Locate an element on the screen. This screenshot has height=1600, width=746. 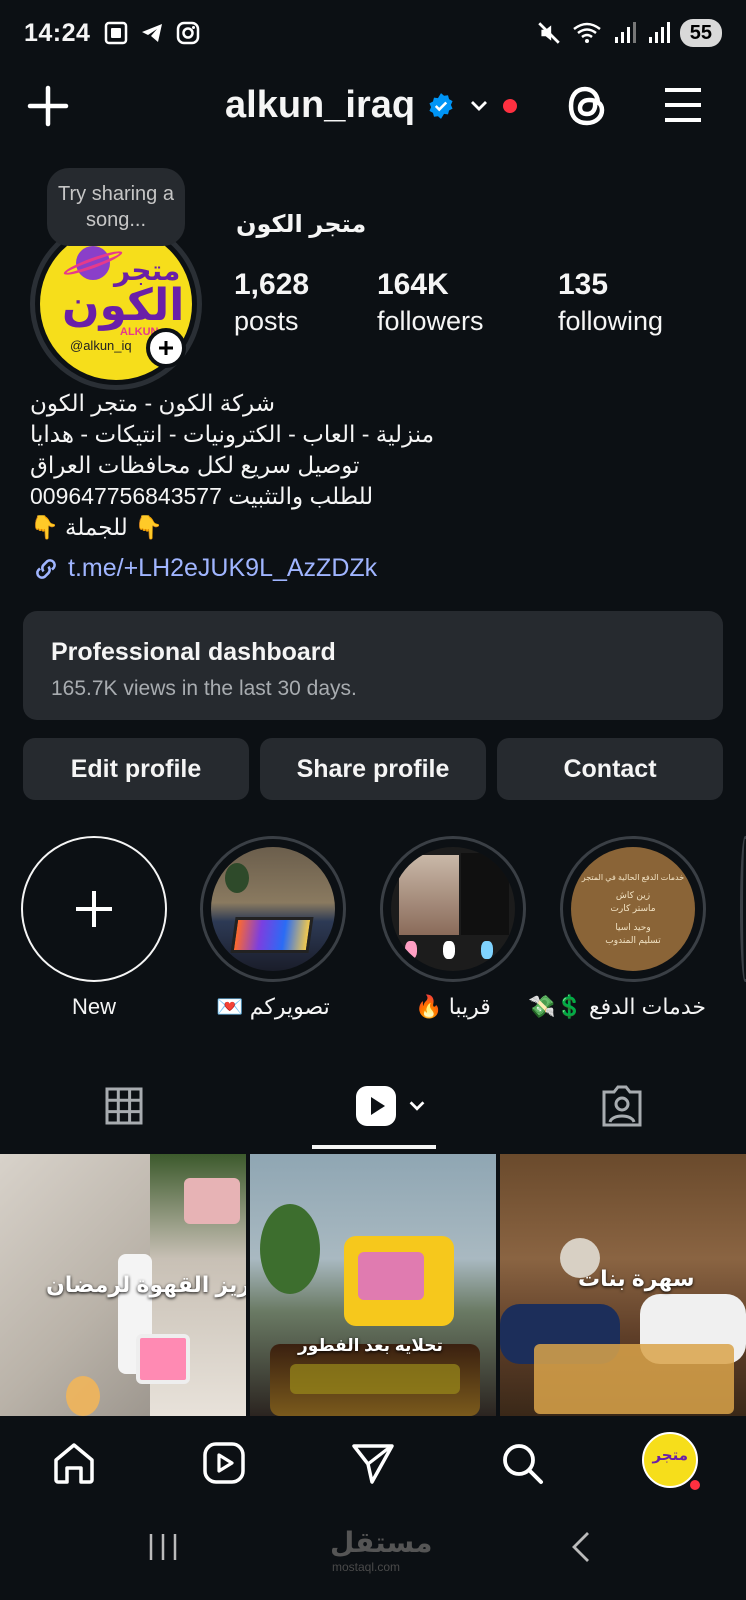
bio-link: t.me/+LH2eJUK9L_AzZDZk is located at coordinates (204, 568).